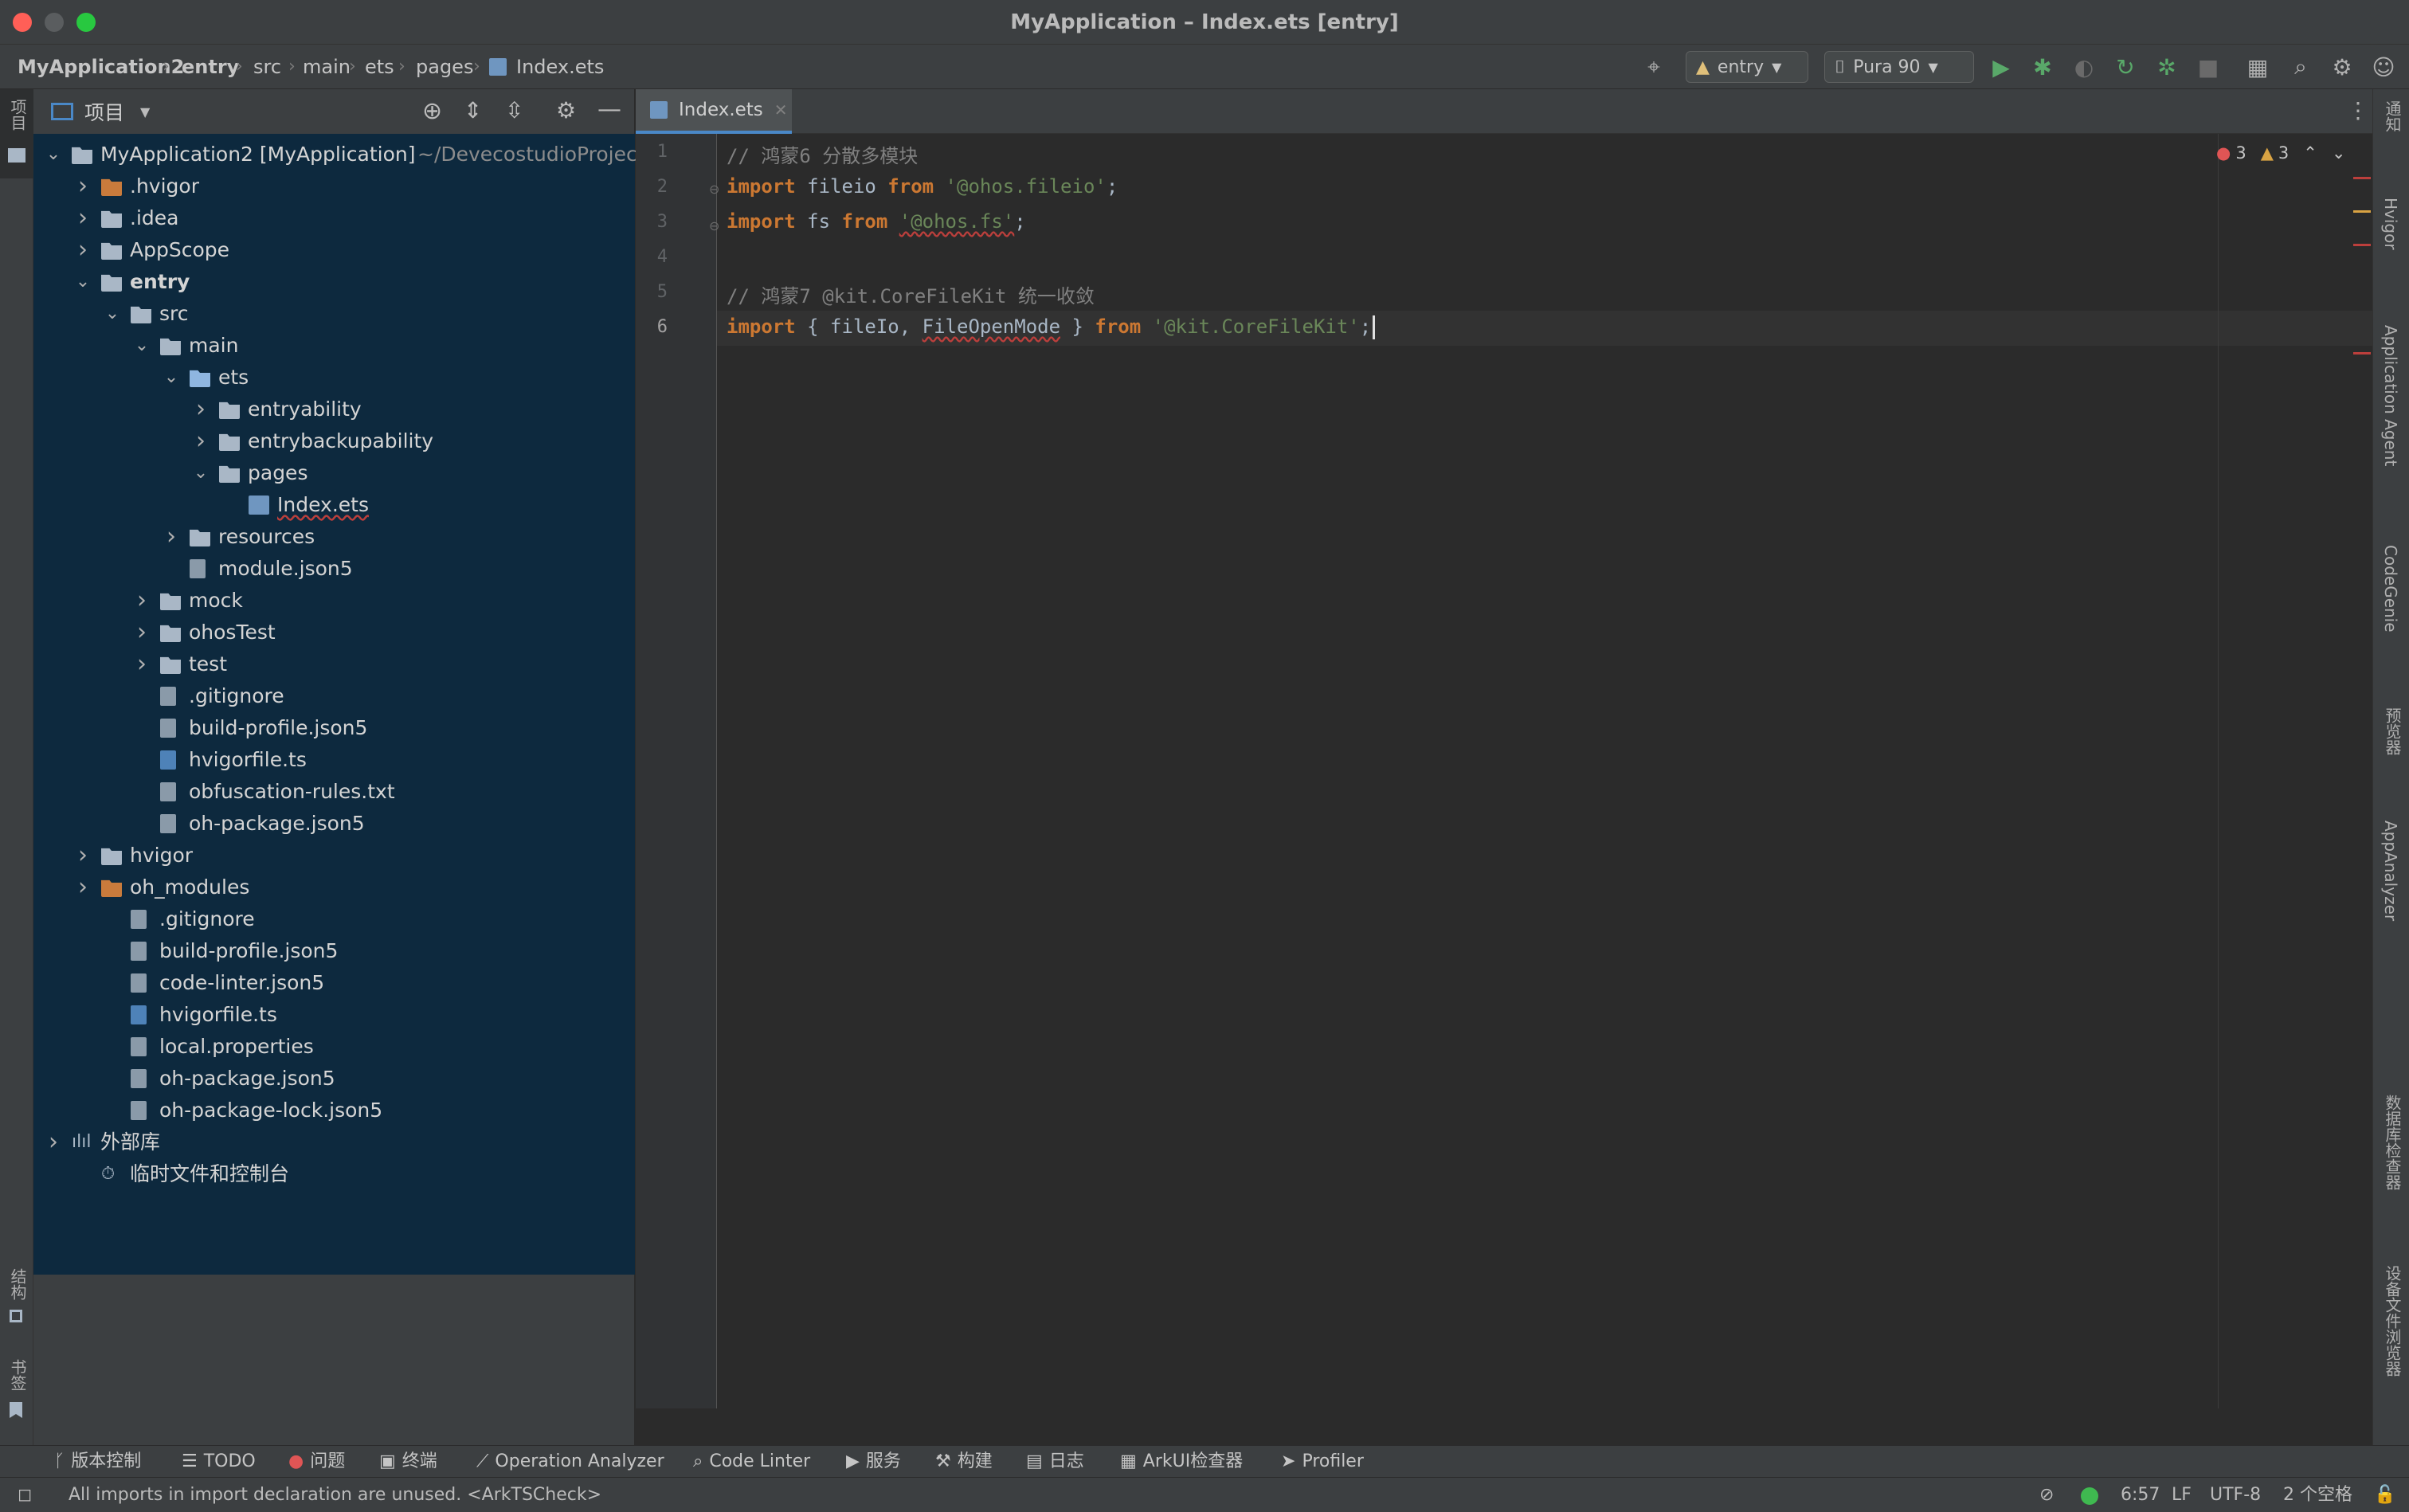 This screenshot has height=1512, width=2409. Describe the element at coordinates (2390, 591) in the screenshot. I see `codegenie-tool-button: CodeGenie` at that location.